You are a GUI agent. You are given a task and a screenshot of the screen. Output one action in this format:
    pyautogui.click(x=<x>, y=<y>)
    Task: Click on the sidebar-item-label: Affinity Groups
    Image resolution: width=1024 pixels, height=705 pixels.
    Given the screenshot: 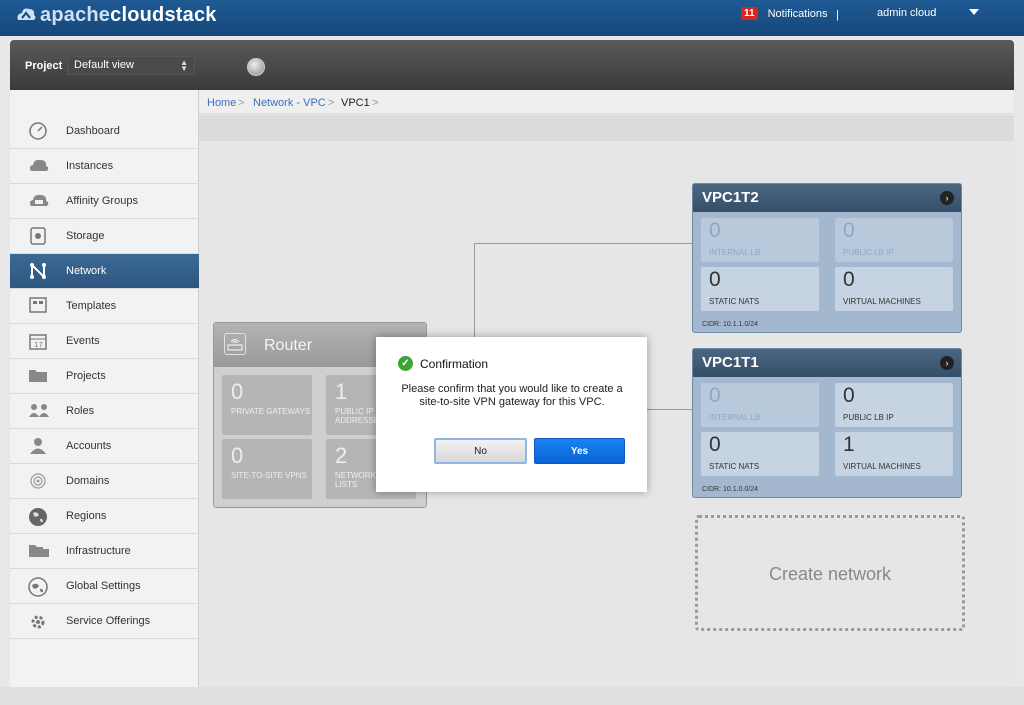 What is the action you would take?
    pyautogui.click(x=102, y=201)
    